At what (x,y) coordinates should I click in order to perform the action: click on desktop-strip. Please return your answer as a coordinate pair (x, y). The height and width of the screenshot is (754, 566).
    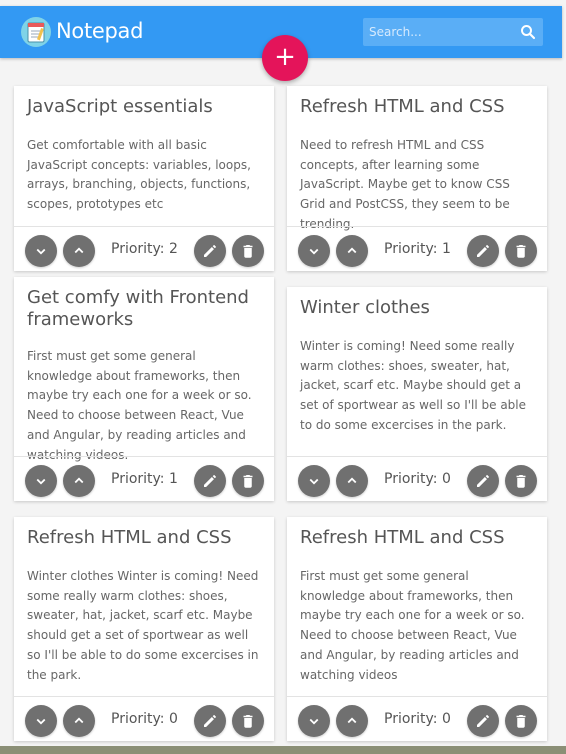
    Looking at the image, I should click on (283, 750).